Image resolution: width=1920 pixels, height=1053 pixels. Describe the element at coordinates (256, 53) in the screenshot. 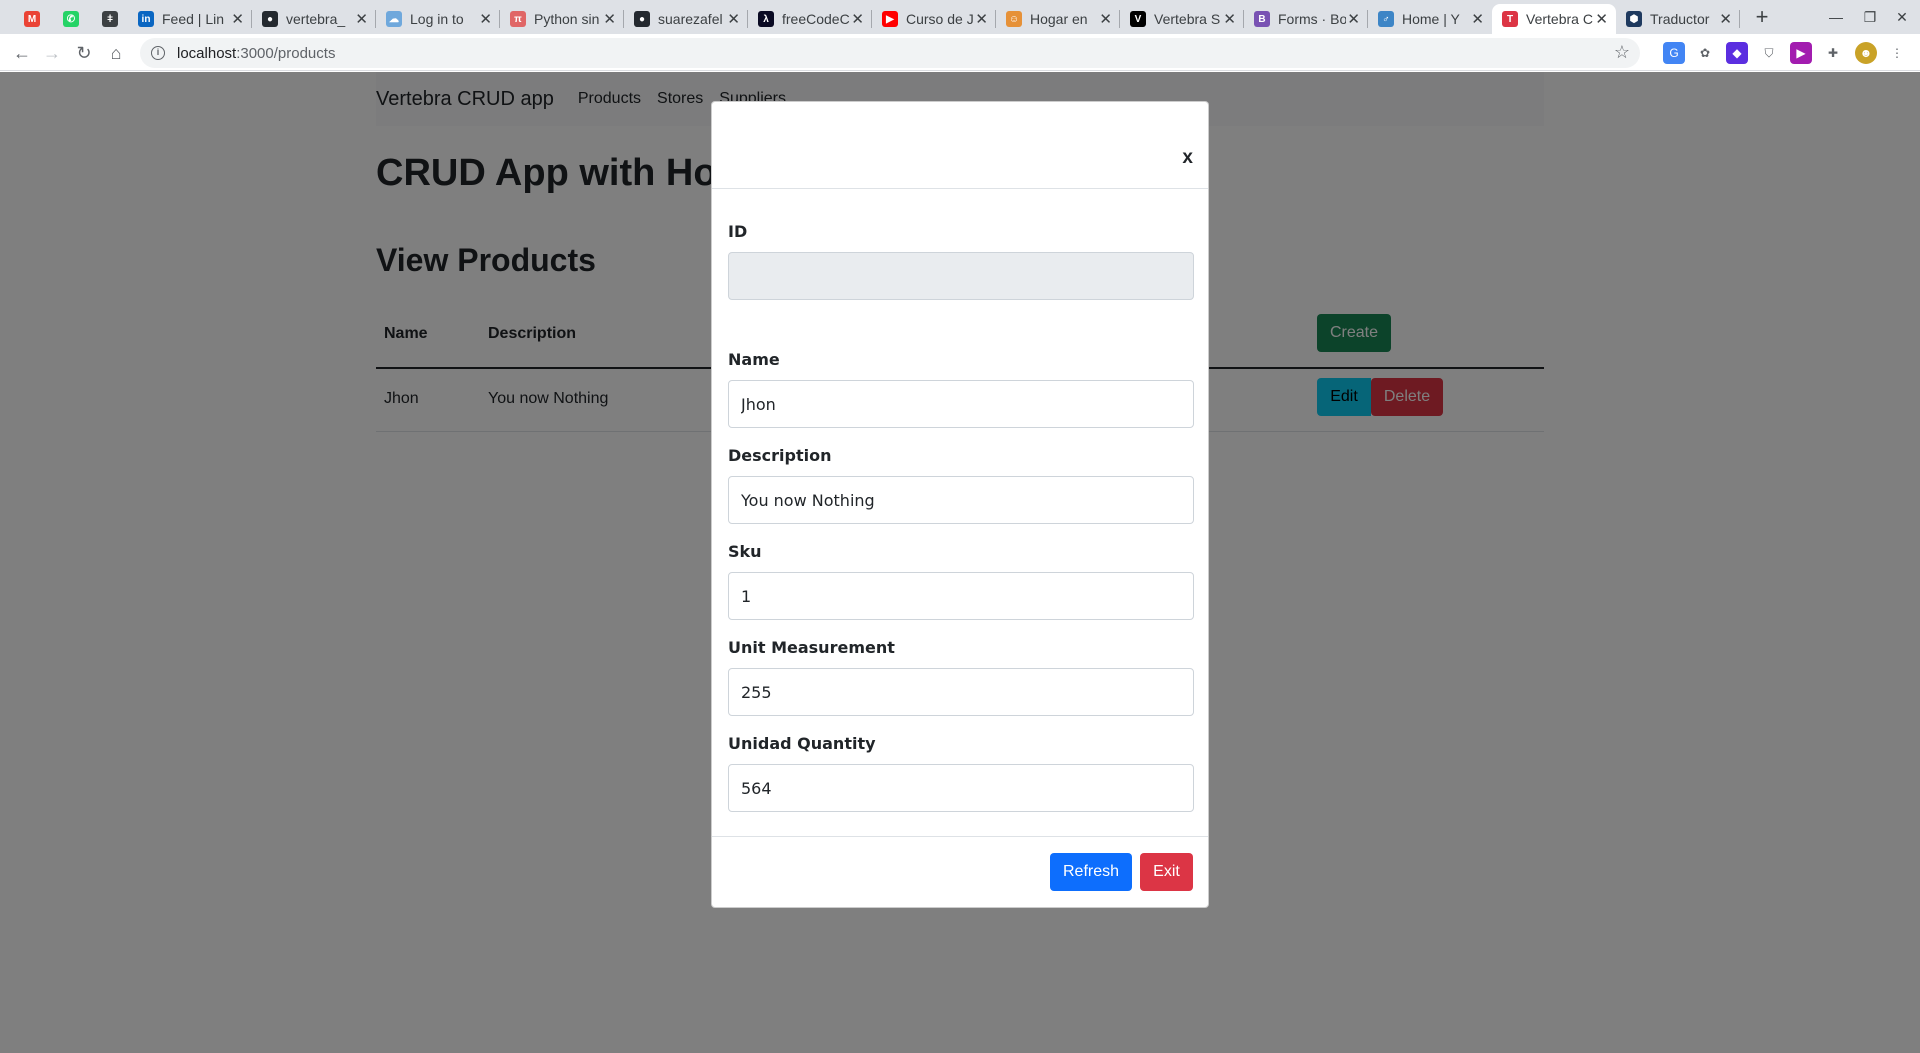

I see `url-text: localhost:3000/products` at that location.